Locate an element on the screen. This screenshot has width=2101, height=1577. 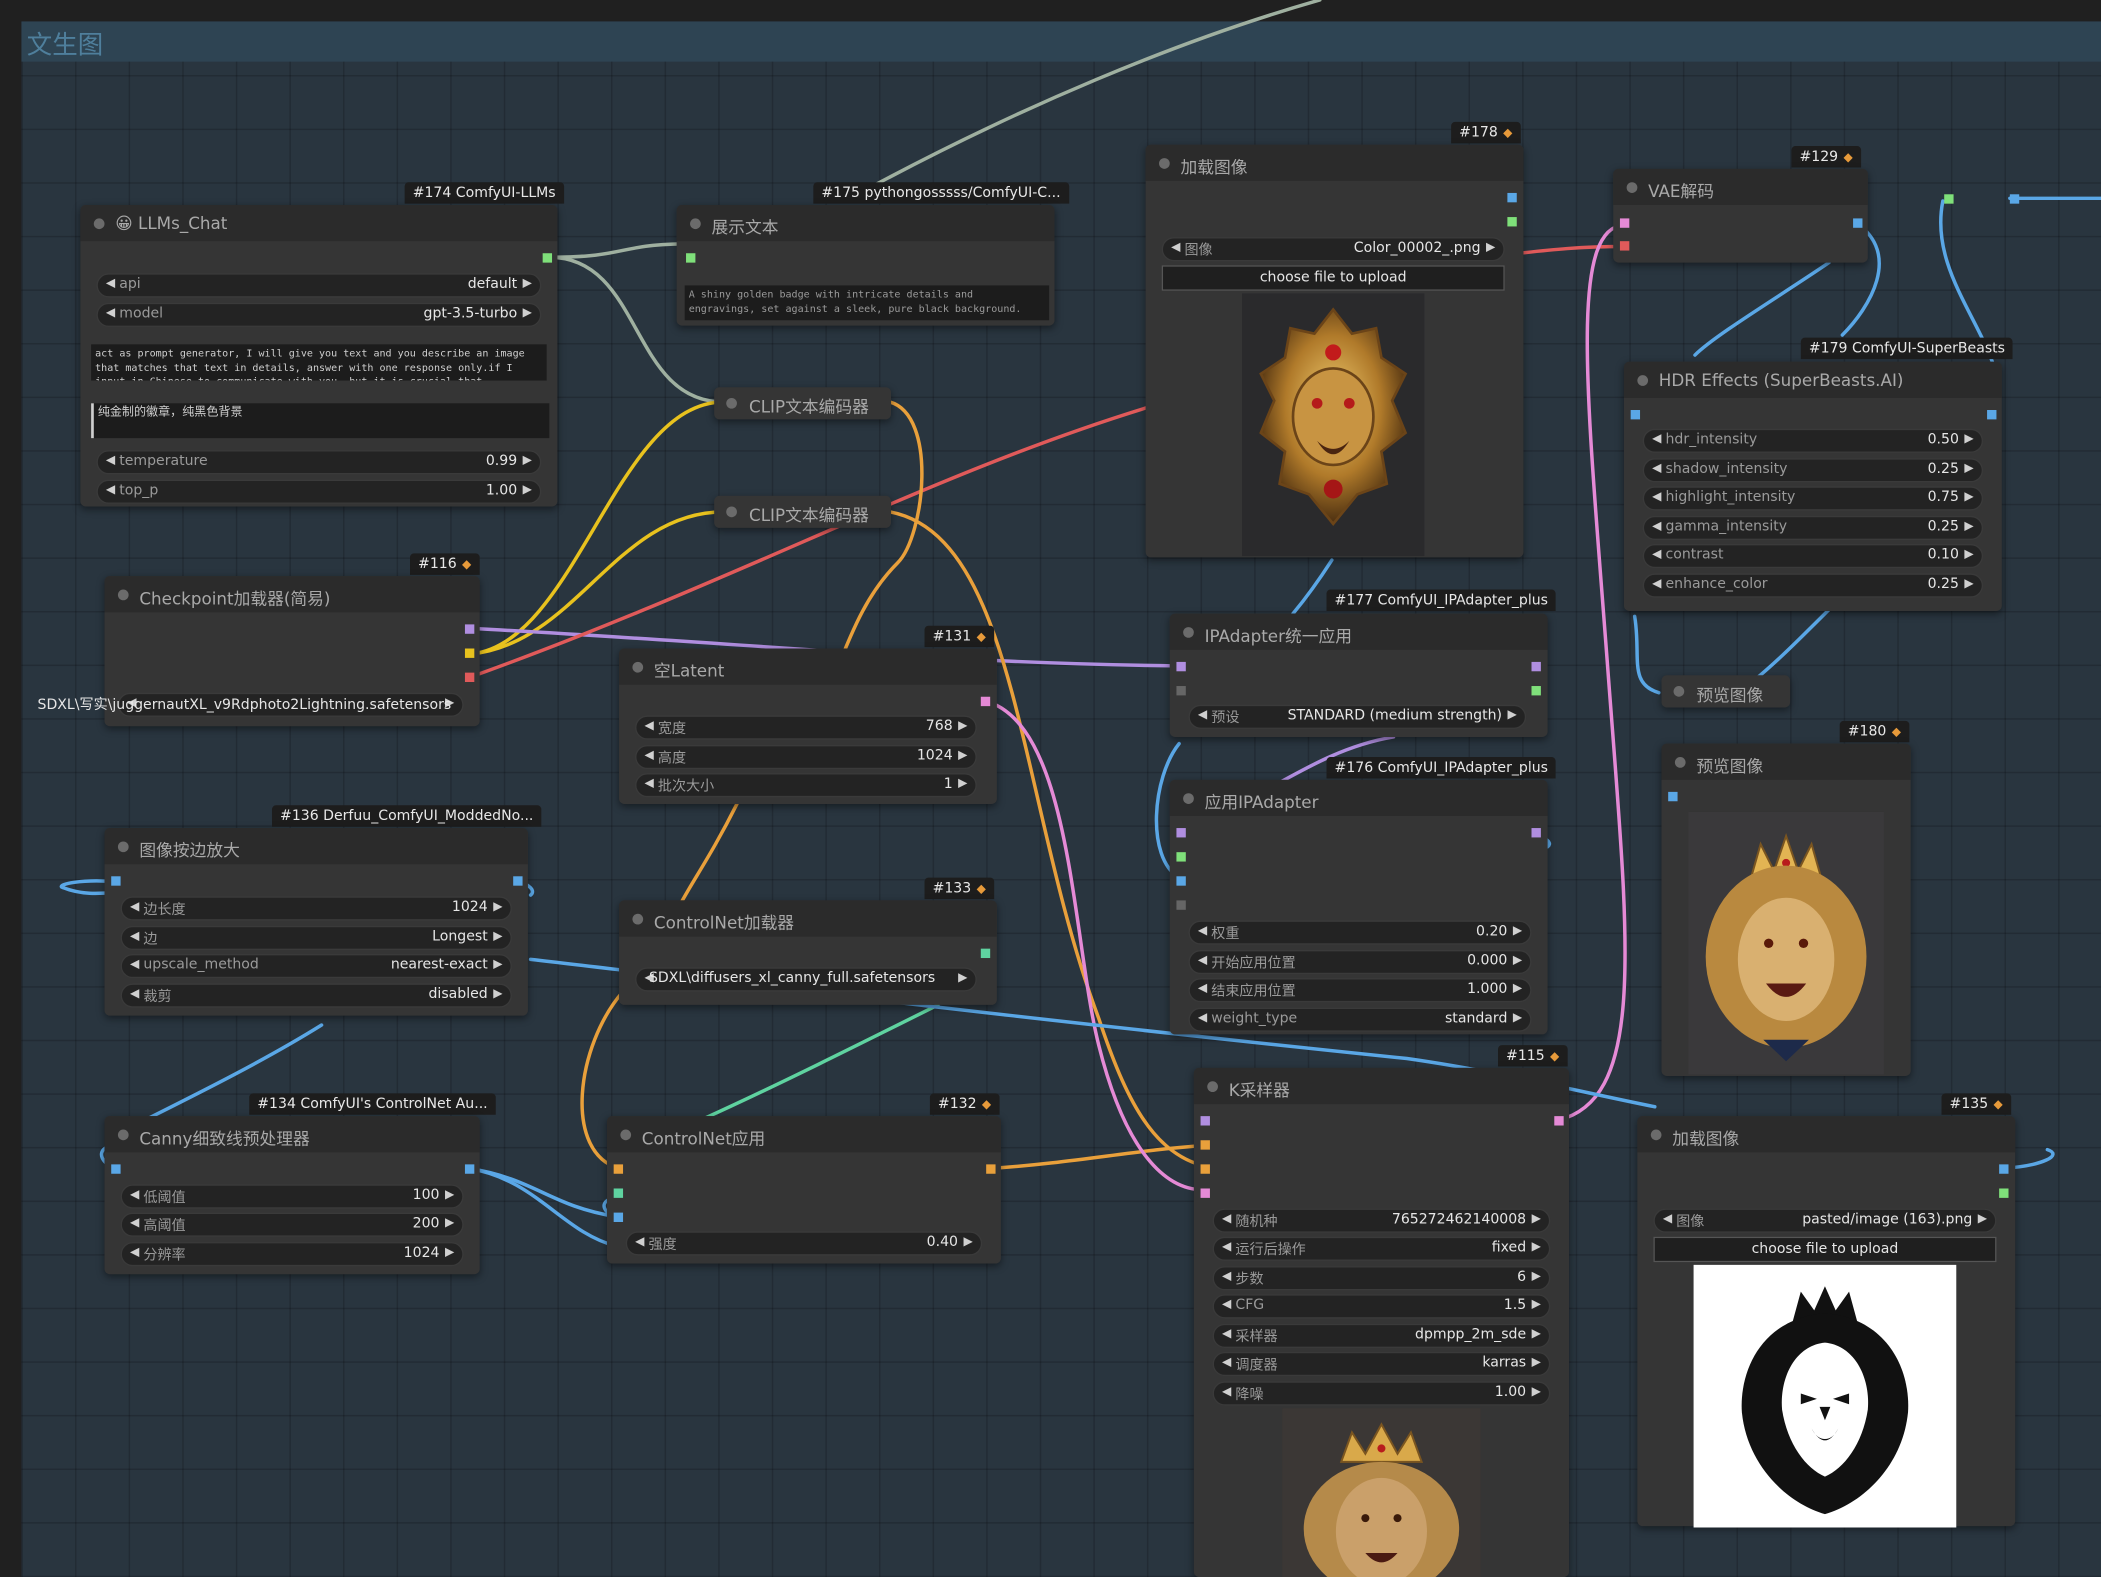
node-preview-image: 预览图像 is located at coordinates (1786, 909).